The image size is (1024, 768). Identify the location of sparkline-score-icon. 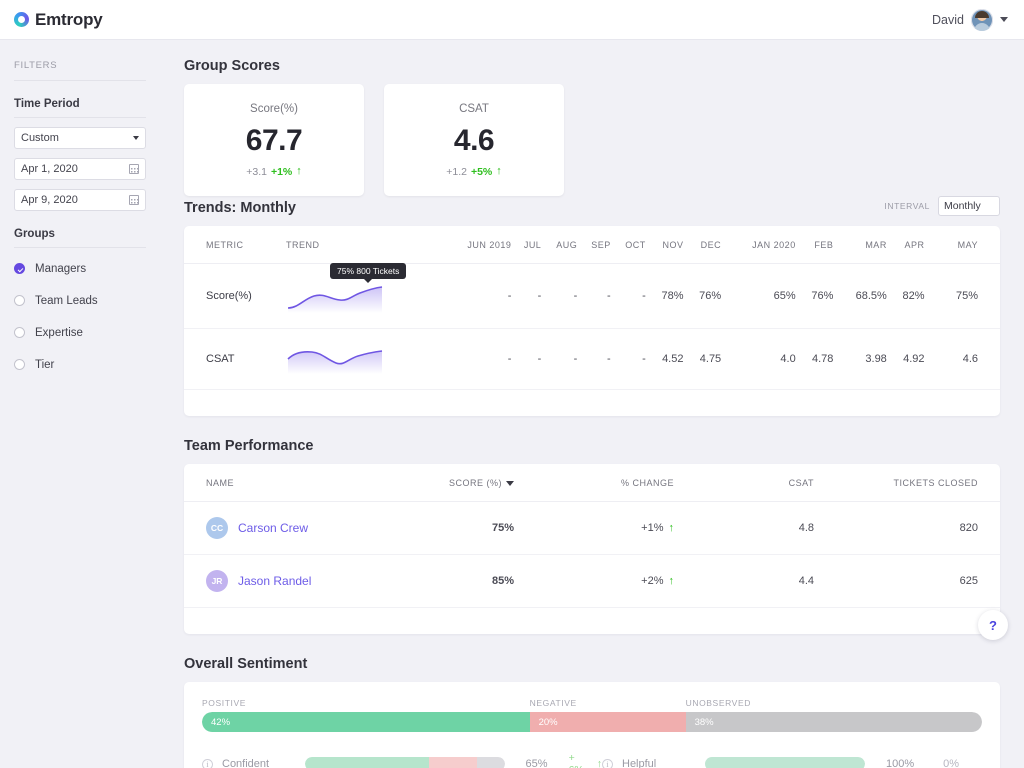
(335, 299).